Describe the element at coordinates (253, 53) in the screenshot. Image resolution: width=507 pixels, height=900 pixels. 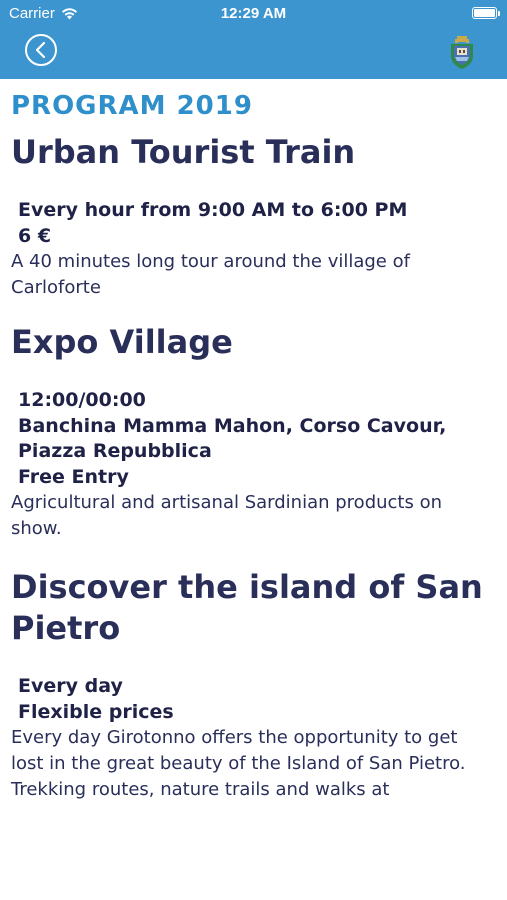
I see `navigation-bar` at that location.